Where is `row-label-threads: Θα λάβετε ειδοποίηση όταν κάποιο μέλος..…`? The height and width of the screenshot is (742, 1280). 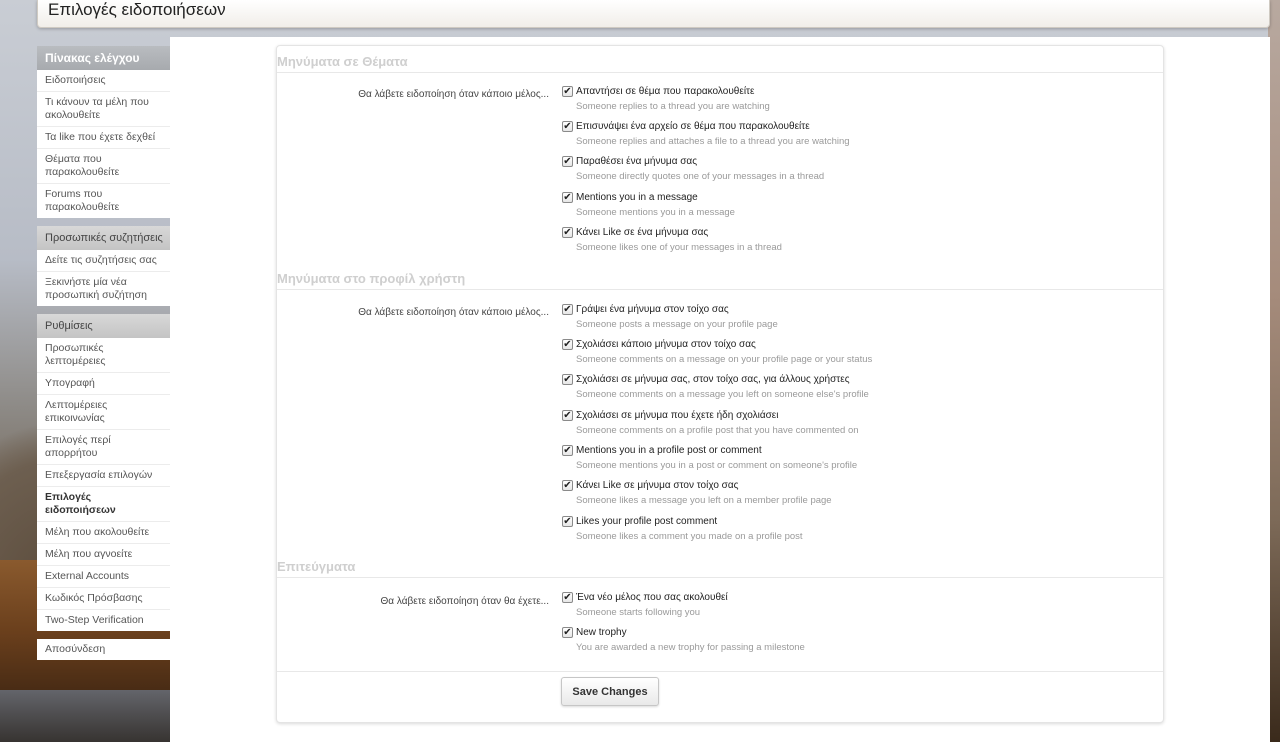
row-label-threads: Θα λάβετε ειδοποίηση όταν κάποιο μέλος..… is located at coordinates (453, 94).